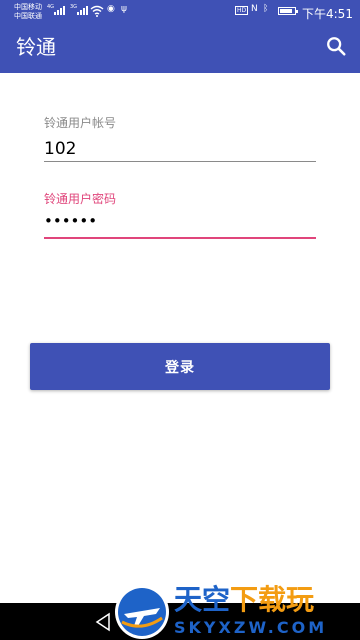 This screenshot has height=640, width=360. Describe the element at coordinates (288, 11) in the screenshot. I see `battery-icon` at that location.